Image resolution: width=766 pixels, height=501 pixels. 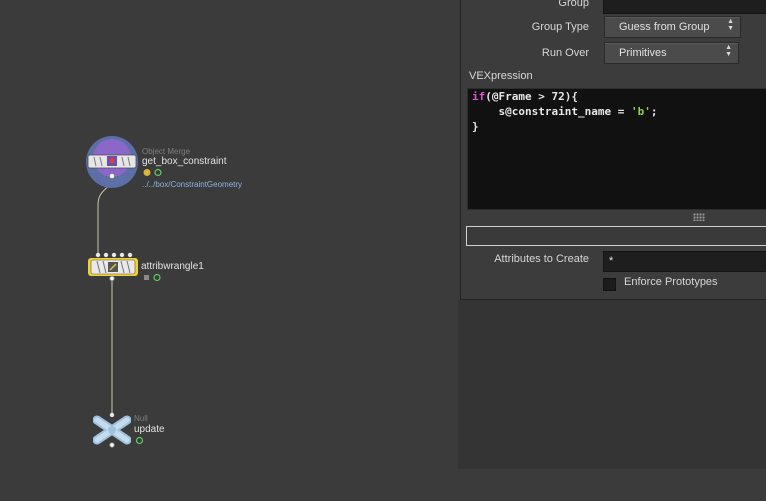 What do you see at coordinates (643, 53) in the screenshot?
I see `run-over-value: Primitives` at bounding box center [643, 53].